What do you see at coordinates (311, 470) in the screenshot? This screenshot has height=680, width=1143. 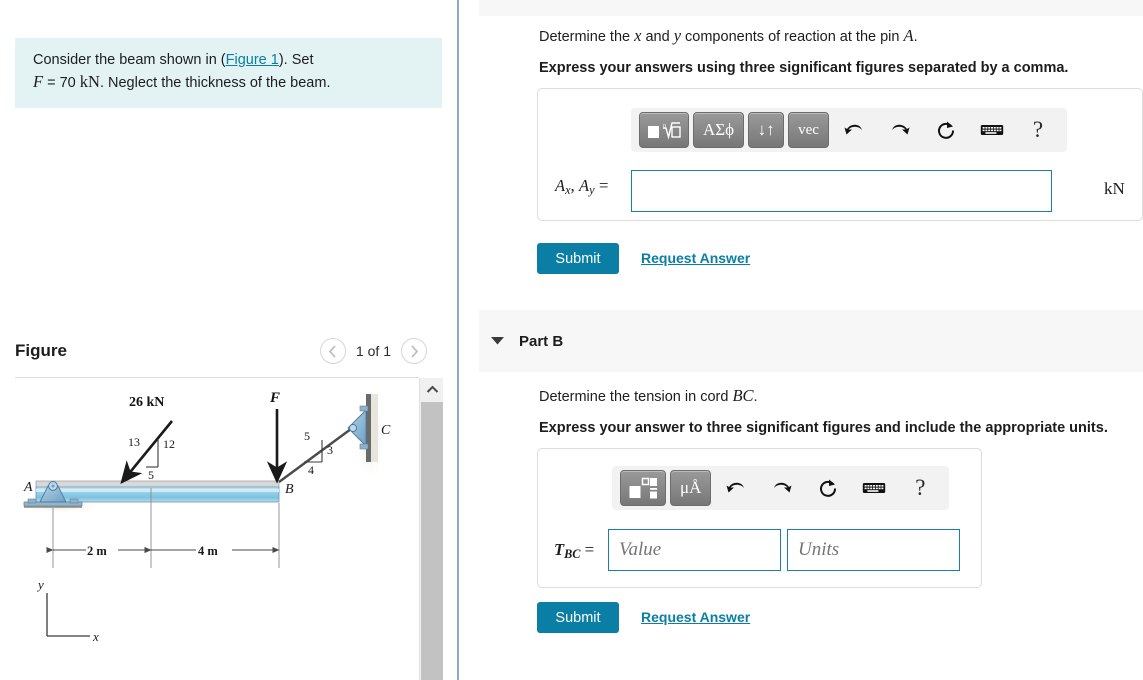 I see `triangle-right-horz-label: 4` at bounding box center [311, 470].